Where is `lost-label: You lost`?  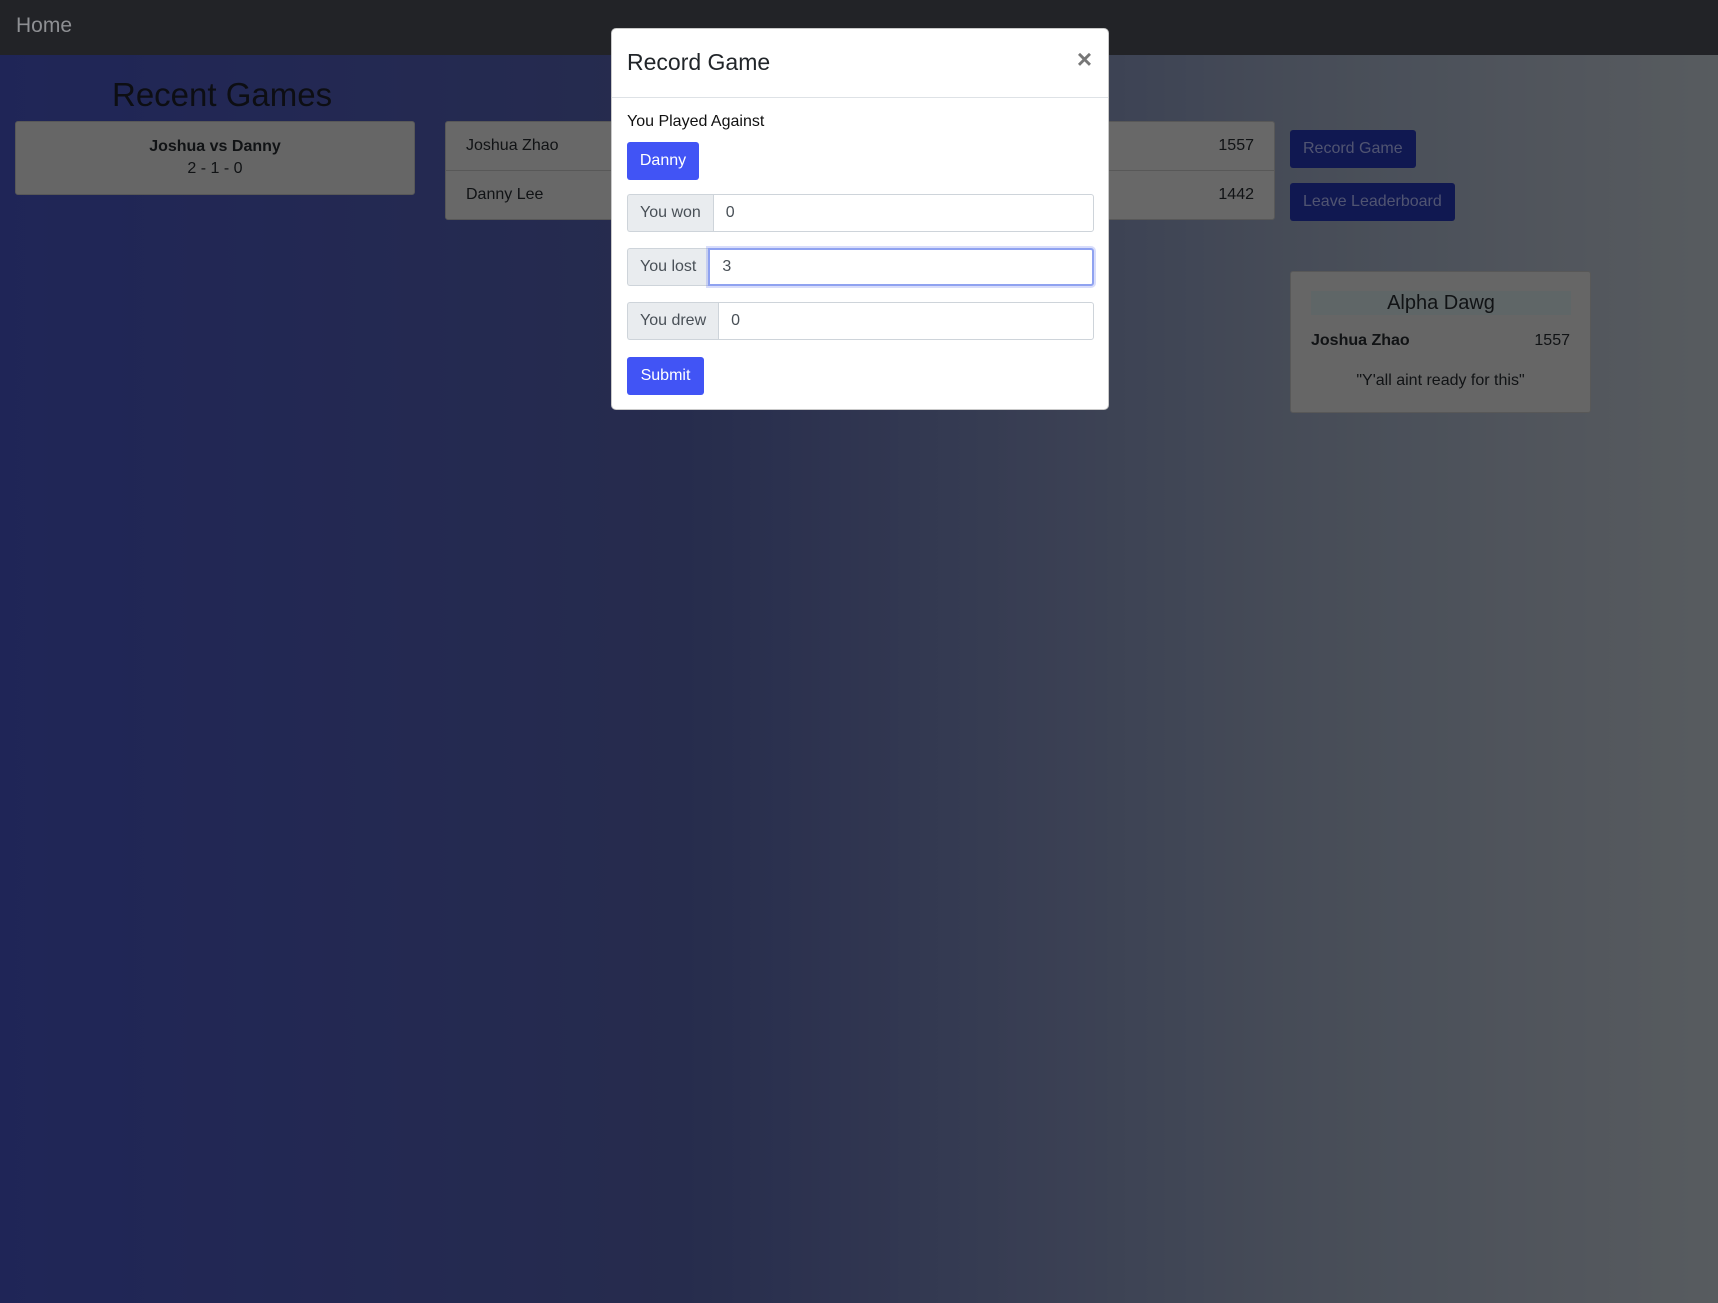 lost-label: You lost is located at coordinates (668, 267).